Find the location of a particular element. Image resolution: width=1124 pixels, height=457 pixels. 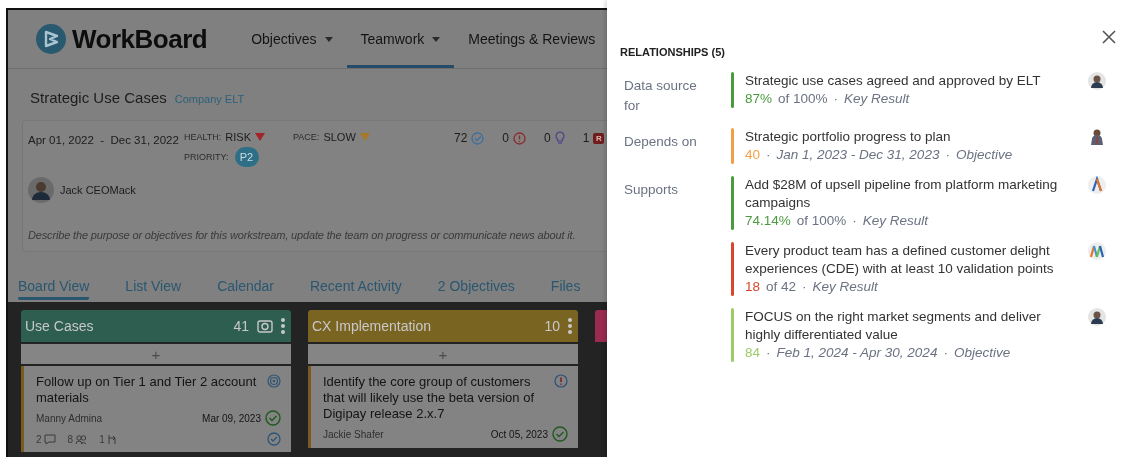

status-value: RISK is located at coordinates (238, 137).